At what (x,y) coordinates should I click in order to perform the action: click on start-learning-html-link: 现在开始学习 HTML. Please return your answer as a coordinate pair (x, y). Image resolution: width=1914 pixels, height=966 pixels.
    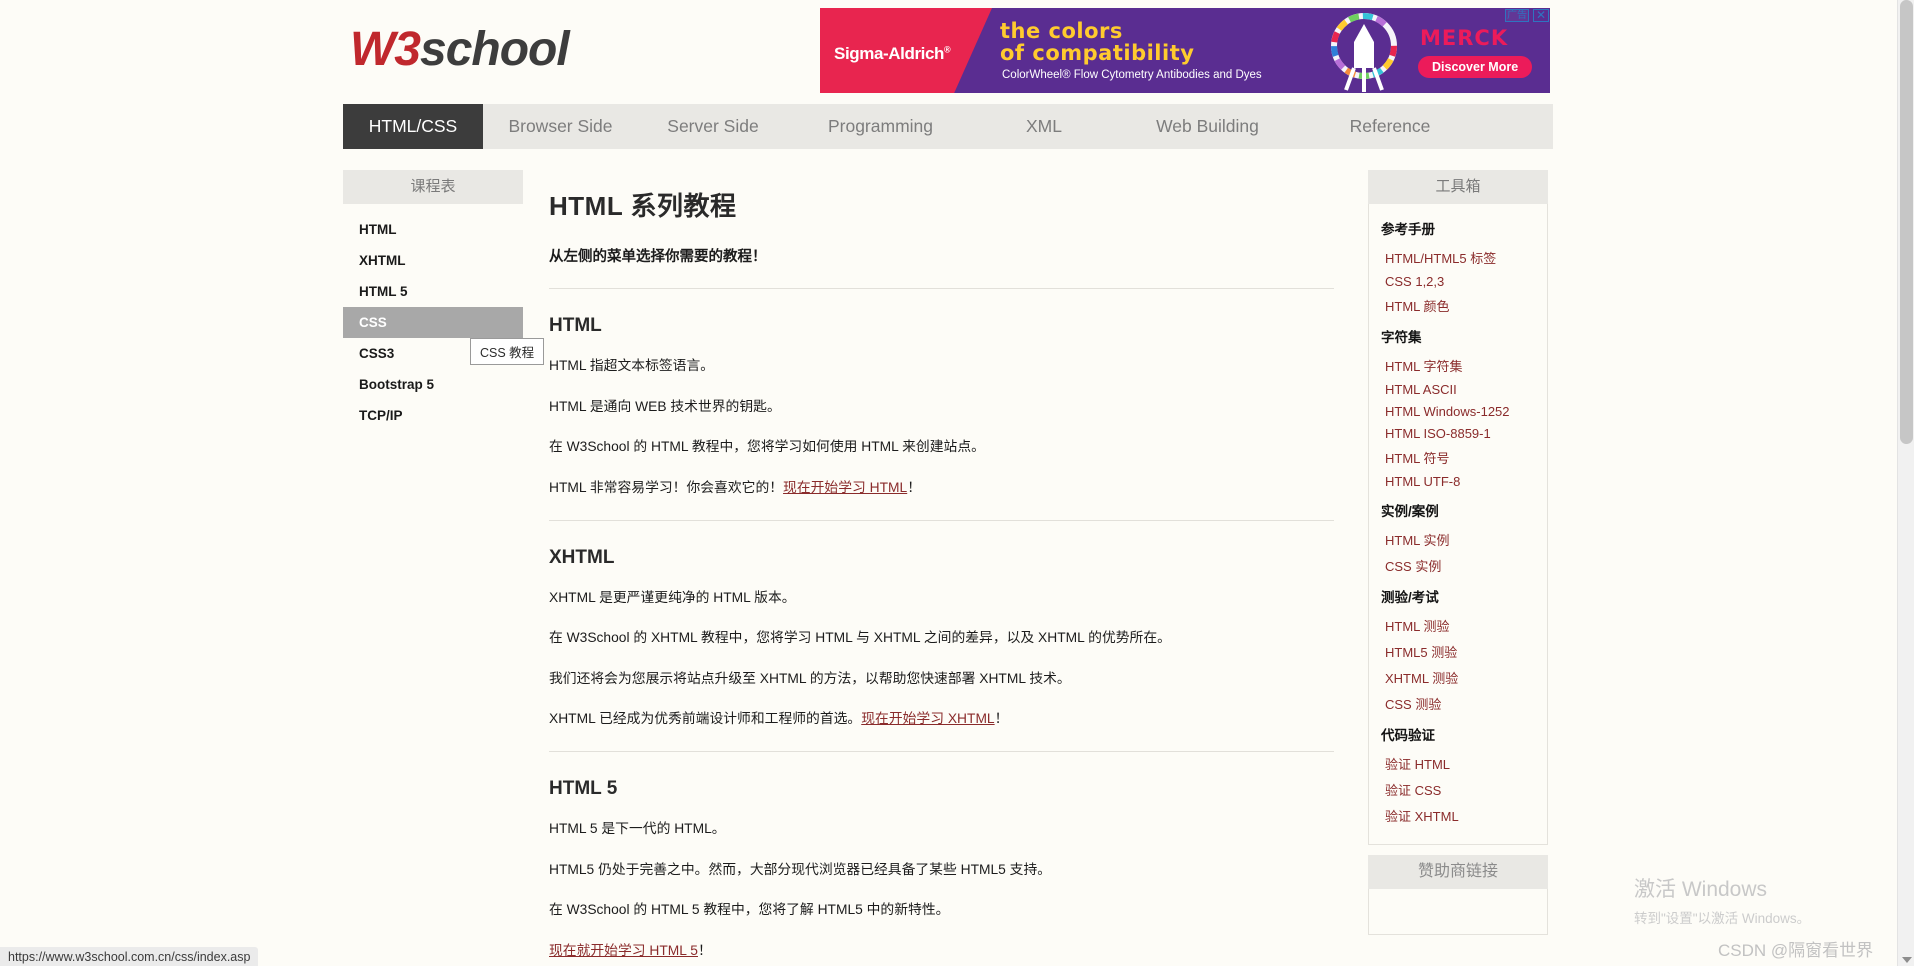
    Looking at the image, I should click on (845, 487).